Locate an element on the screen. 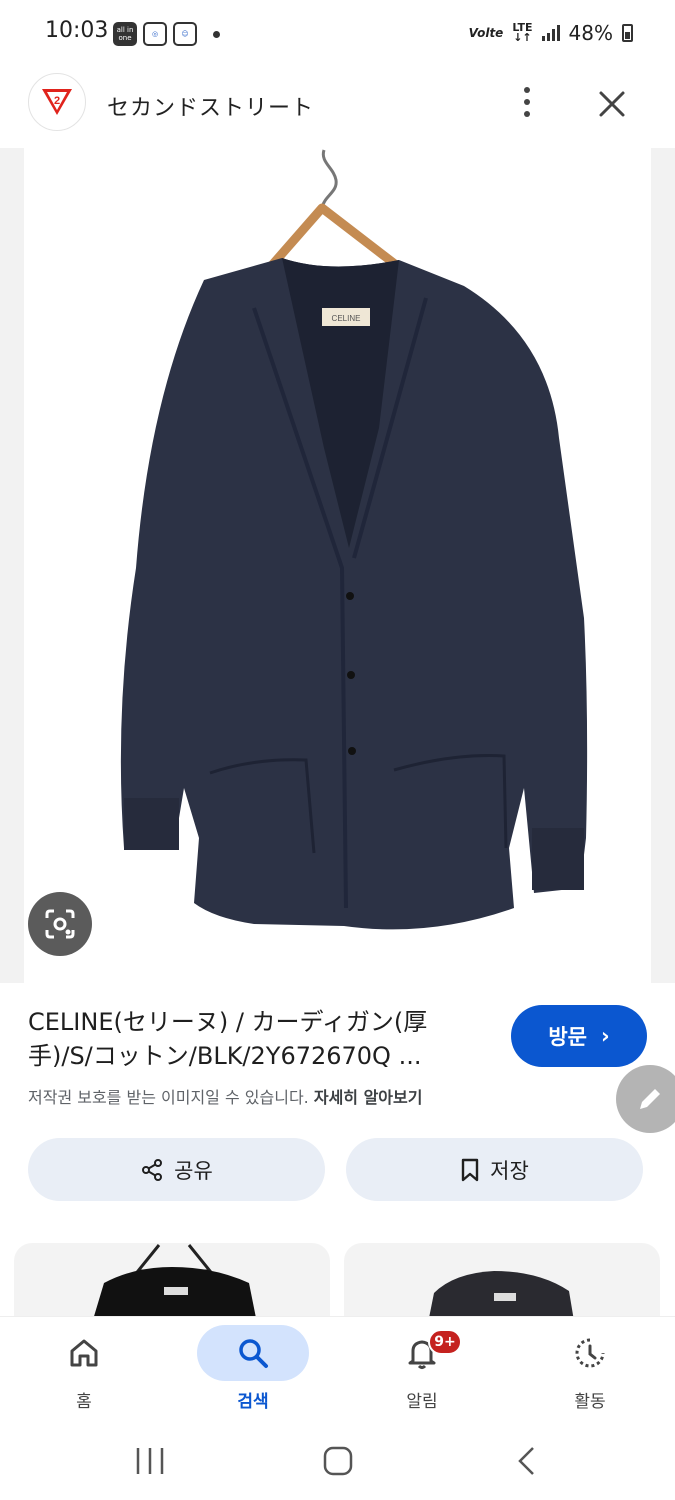 The image size is (675, 1500). share-icon is located at coordinates (152, 1169).